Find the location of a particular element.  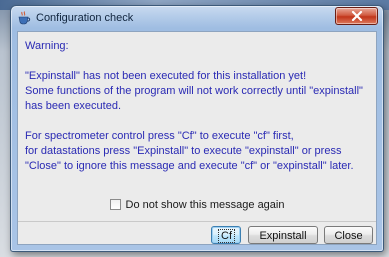

java-coffee-cup-icon is located at coordinates (24, 18).